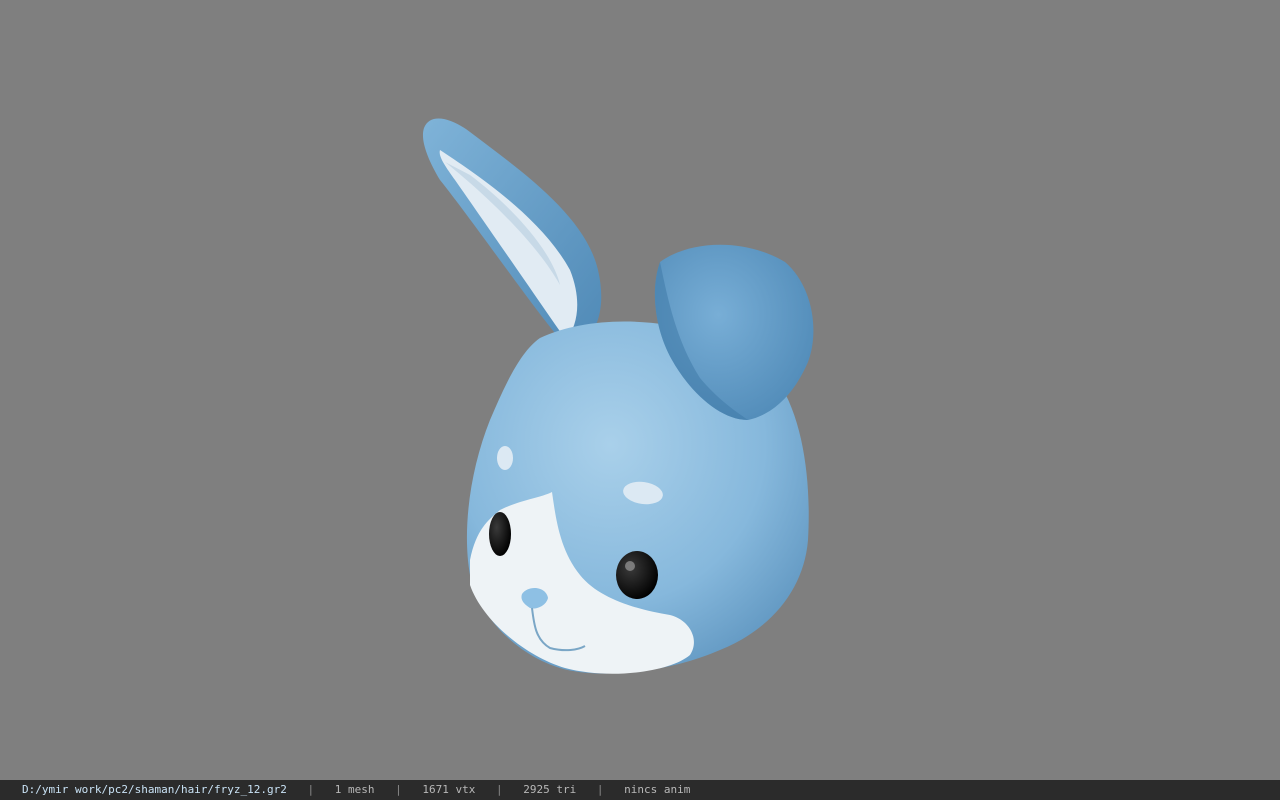 This screenshot has width=1280, height=800. Describe the element at coordinates (154, 789) in the screenshot. I see `file-path: D:/ymir work/pc2/shaman/hair/fryz_12.gr2` at that location.